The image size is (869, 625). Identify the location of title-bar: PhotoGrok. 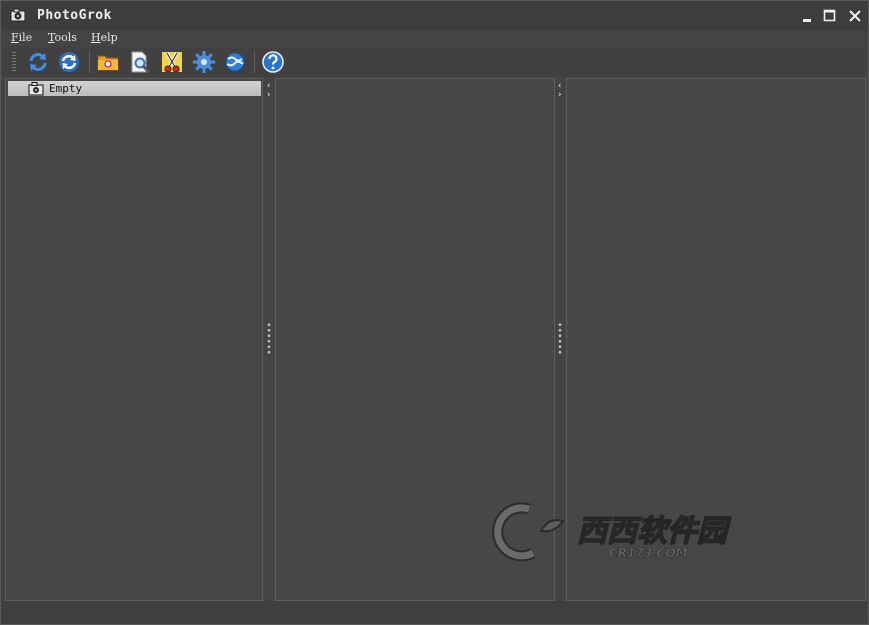
(434, 16).